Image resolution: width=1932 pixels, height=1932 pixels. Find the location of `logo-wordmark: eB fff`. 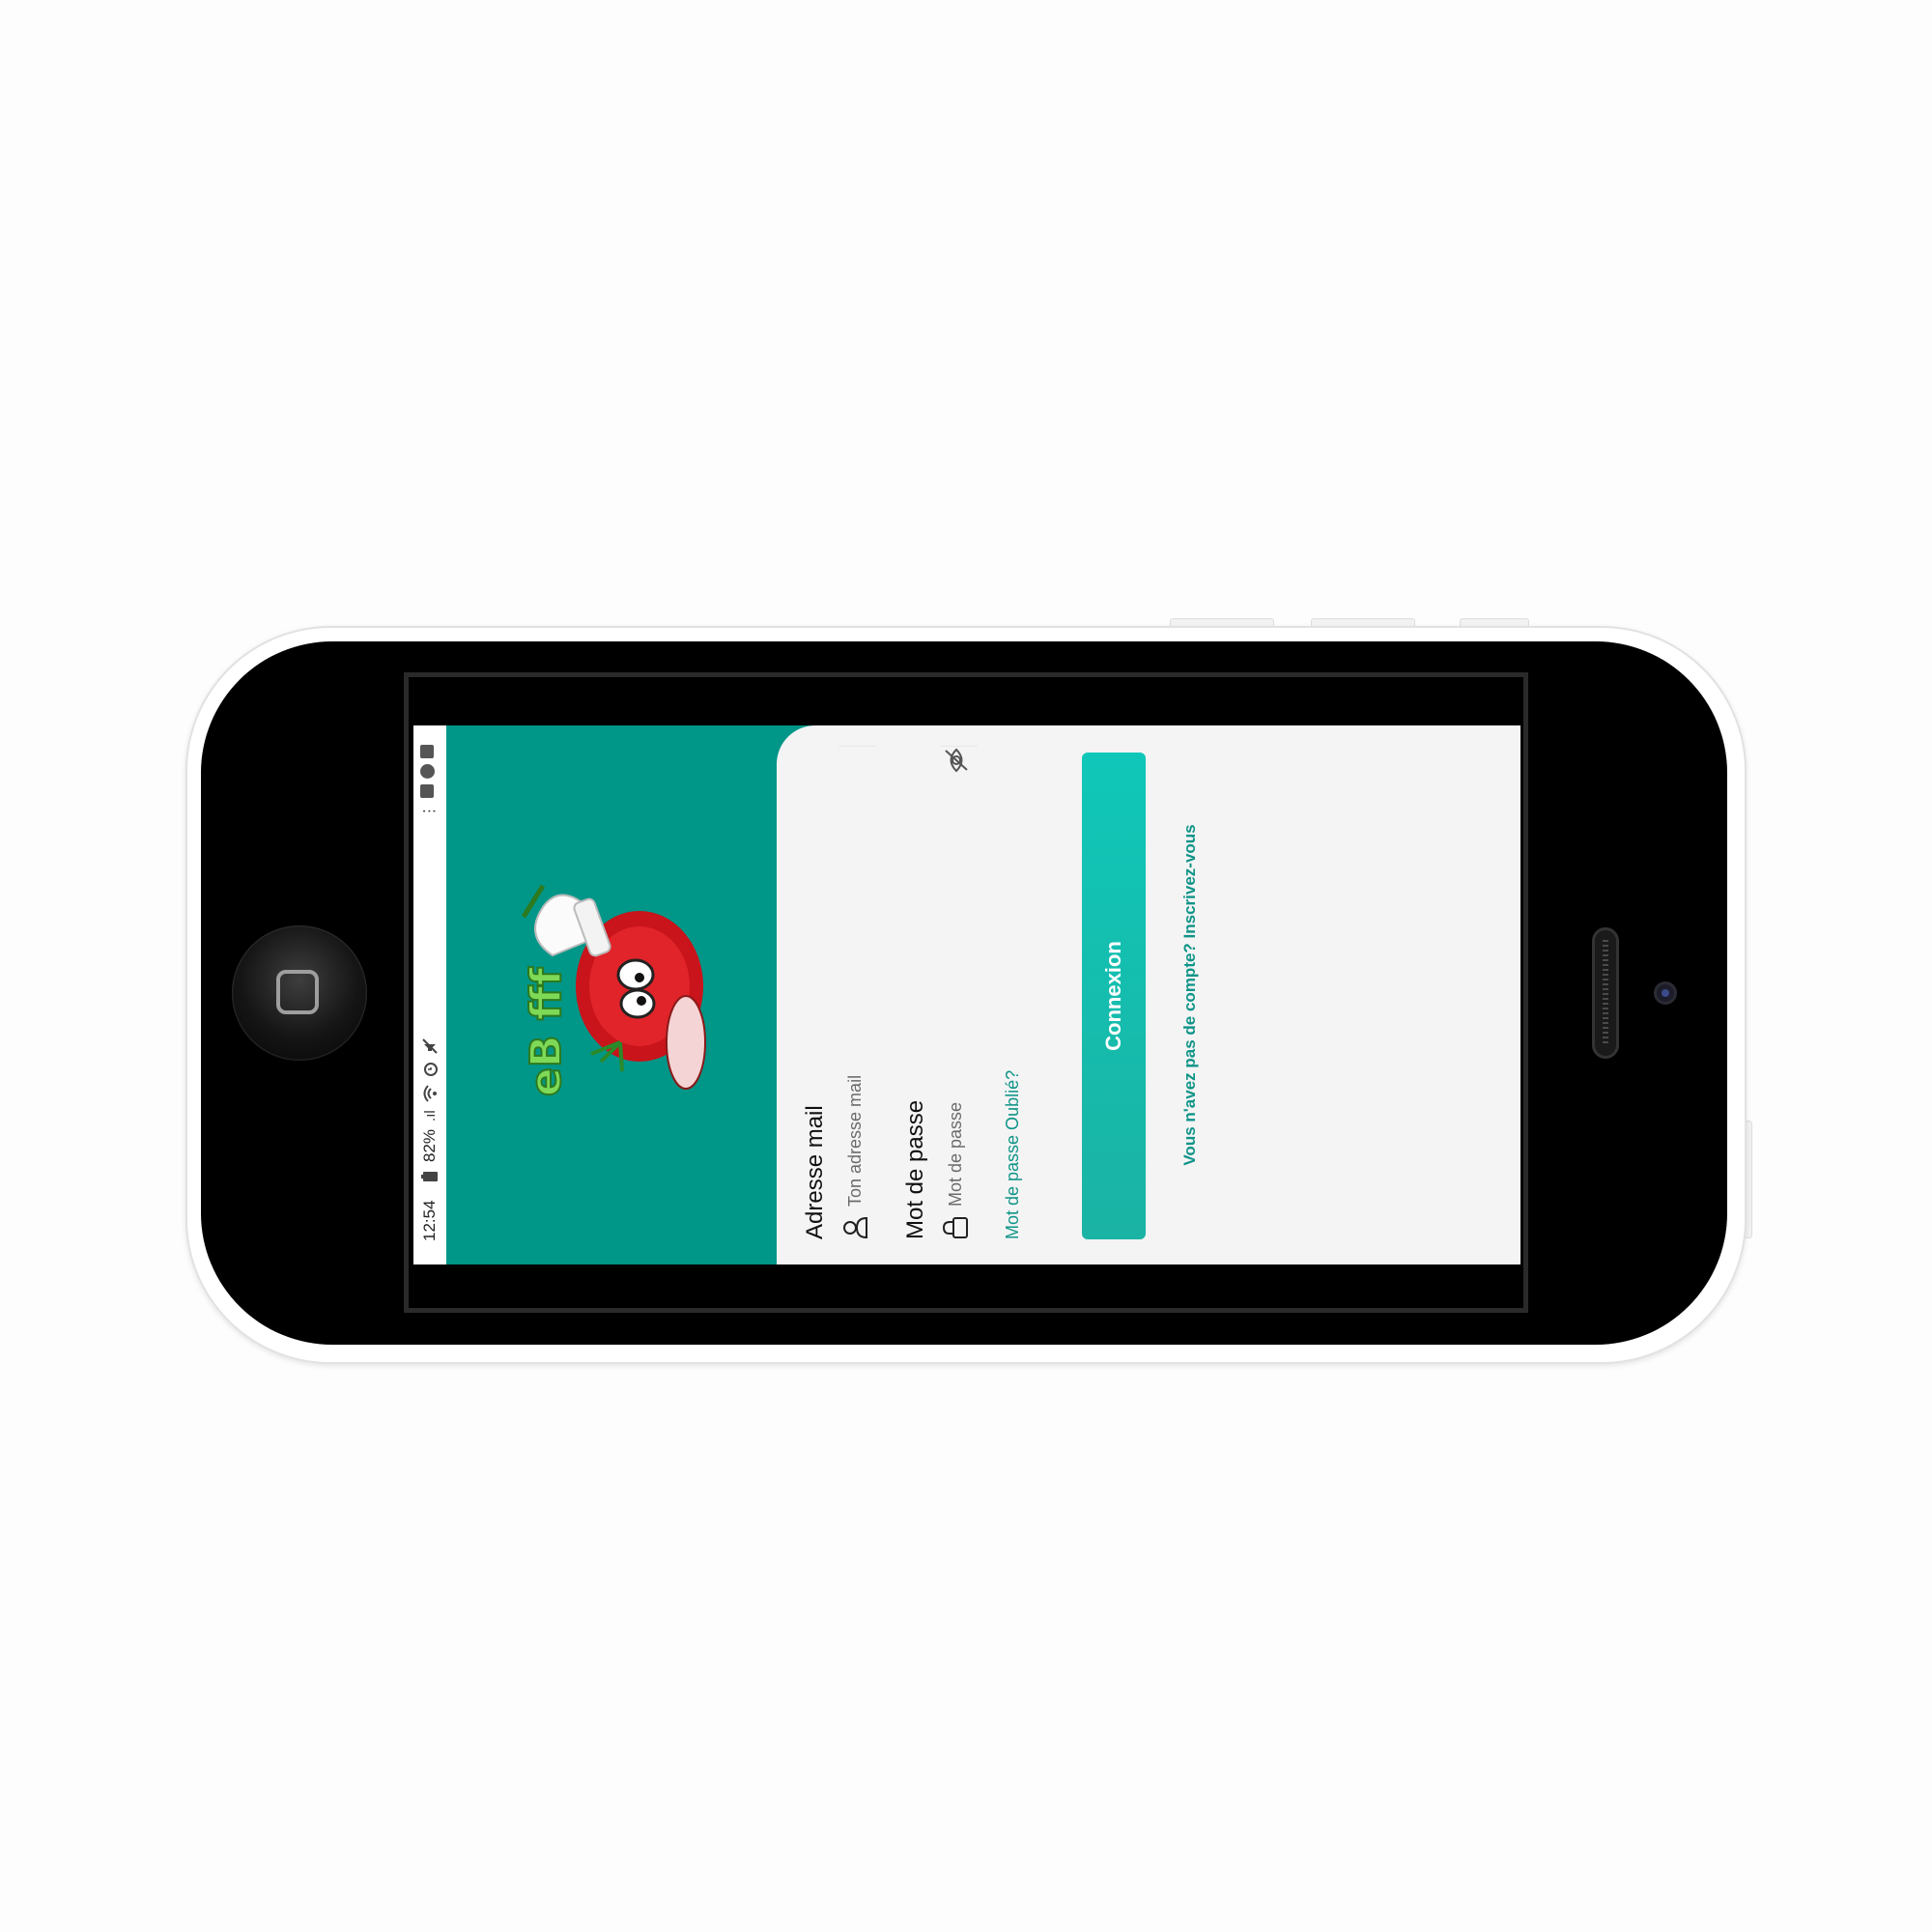

logo-wordmark: eB fff is located at coordinates (546, 1031).